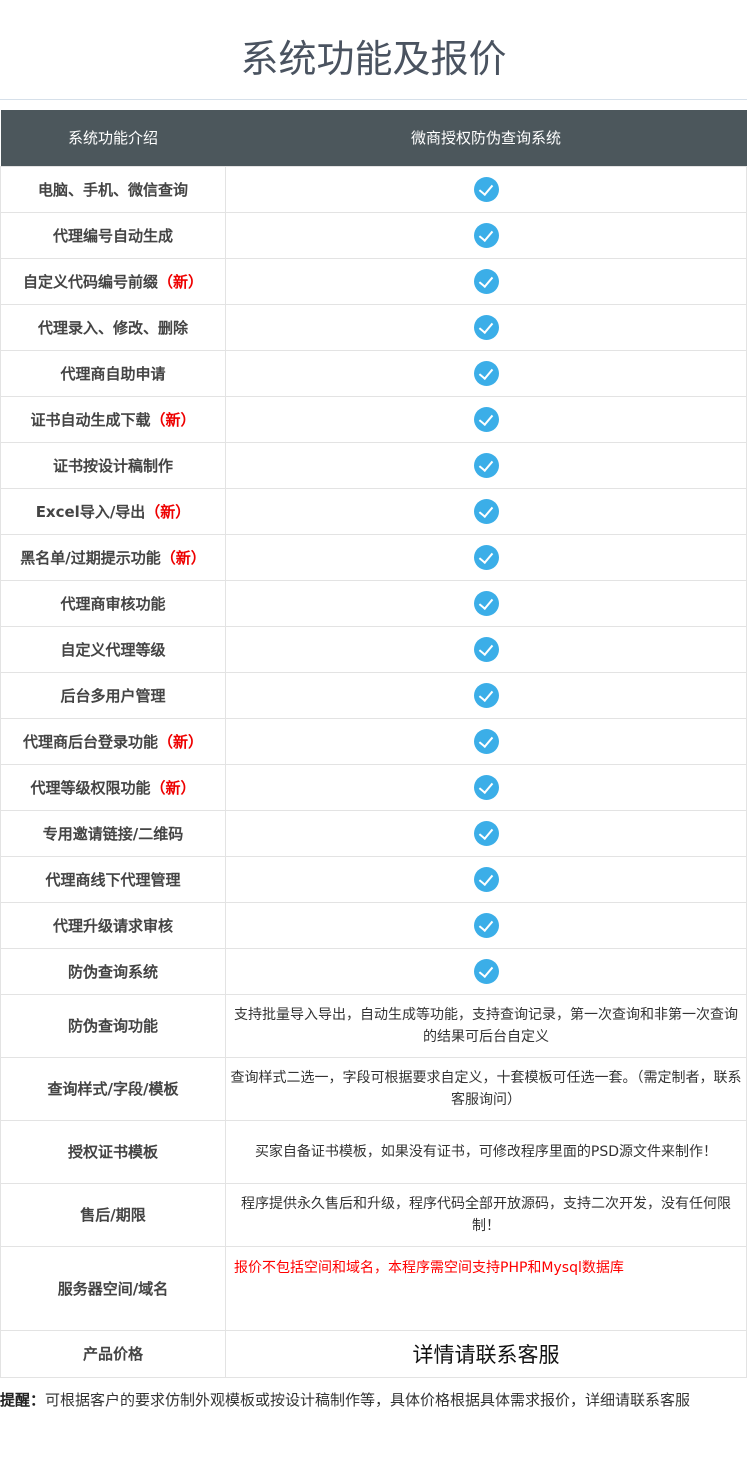 The image size is (747, 1477). Describe the element at coordinates (113, 1353) in the screenshot. I see `price-label: 产品价格` at that location.